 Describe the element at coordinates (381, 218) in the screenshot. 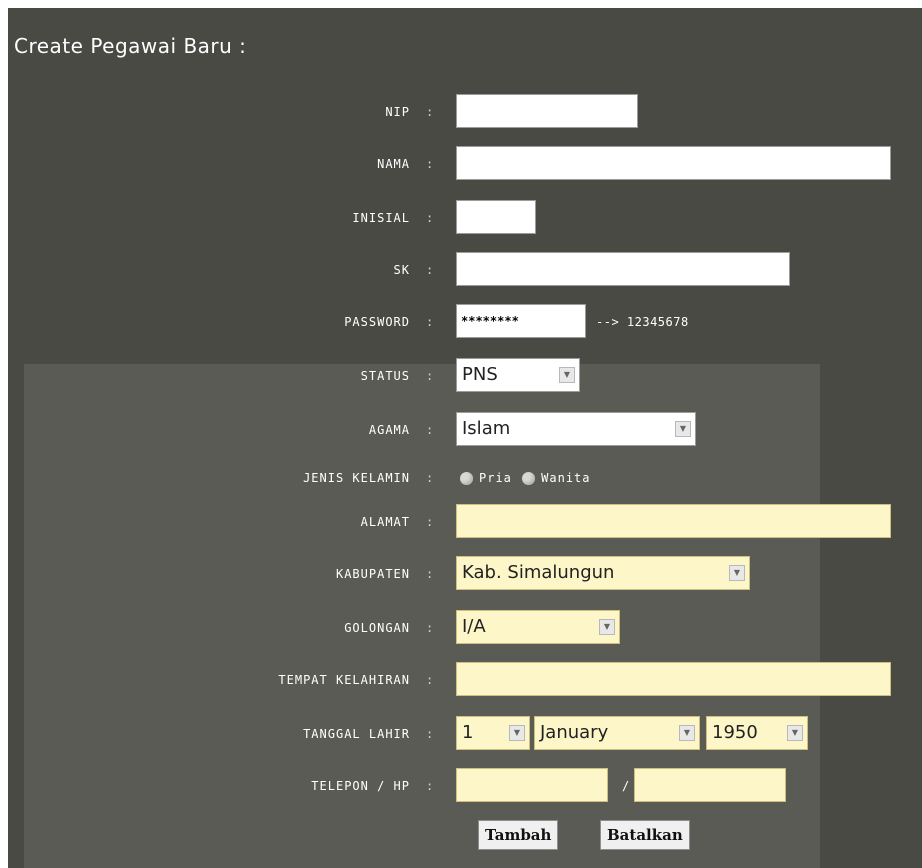

I see `inisial-label: INISIAL` at that location.